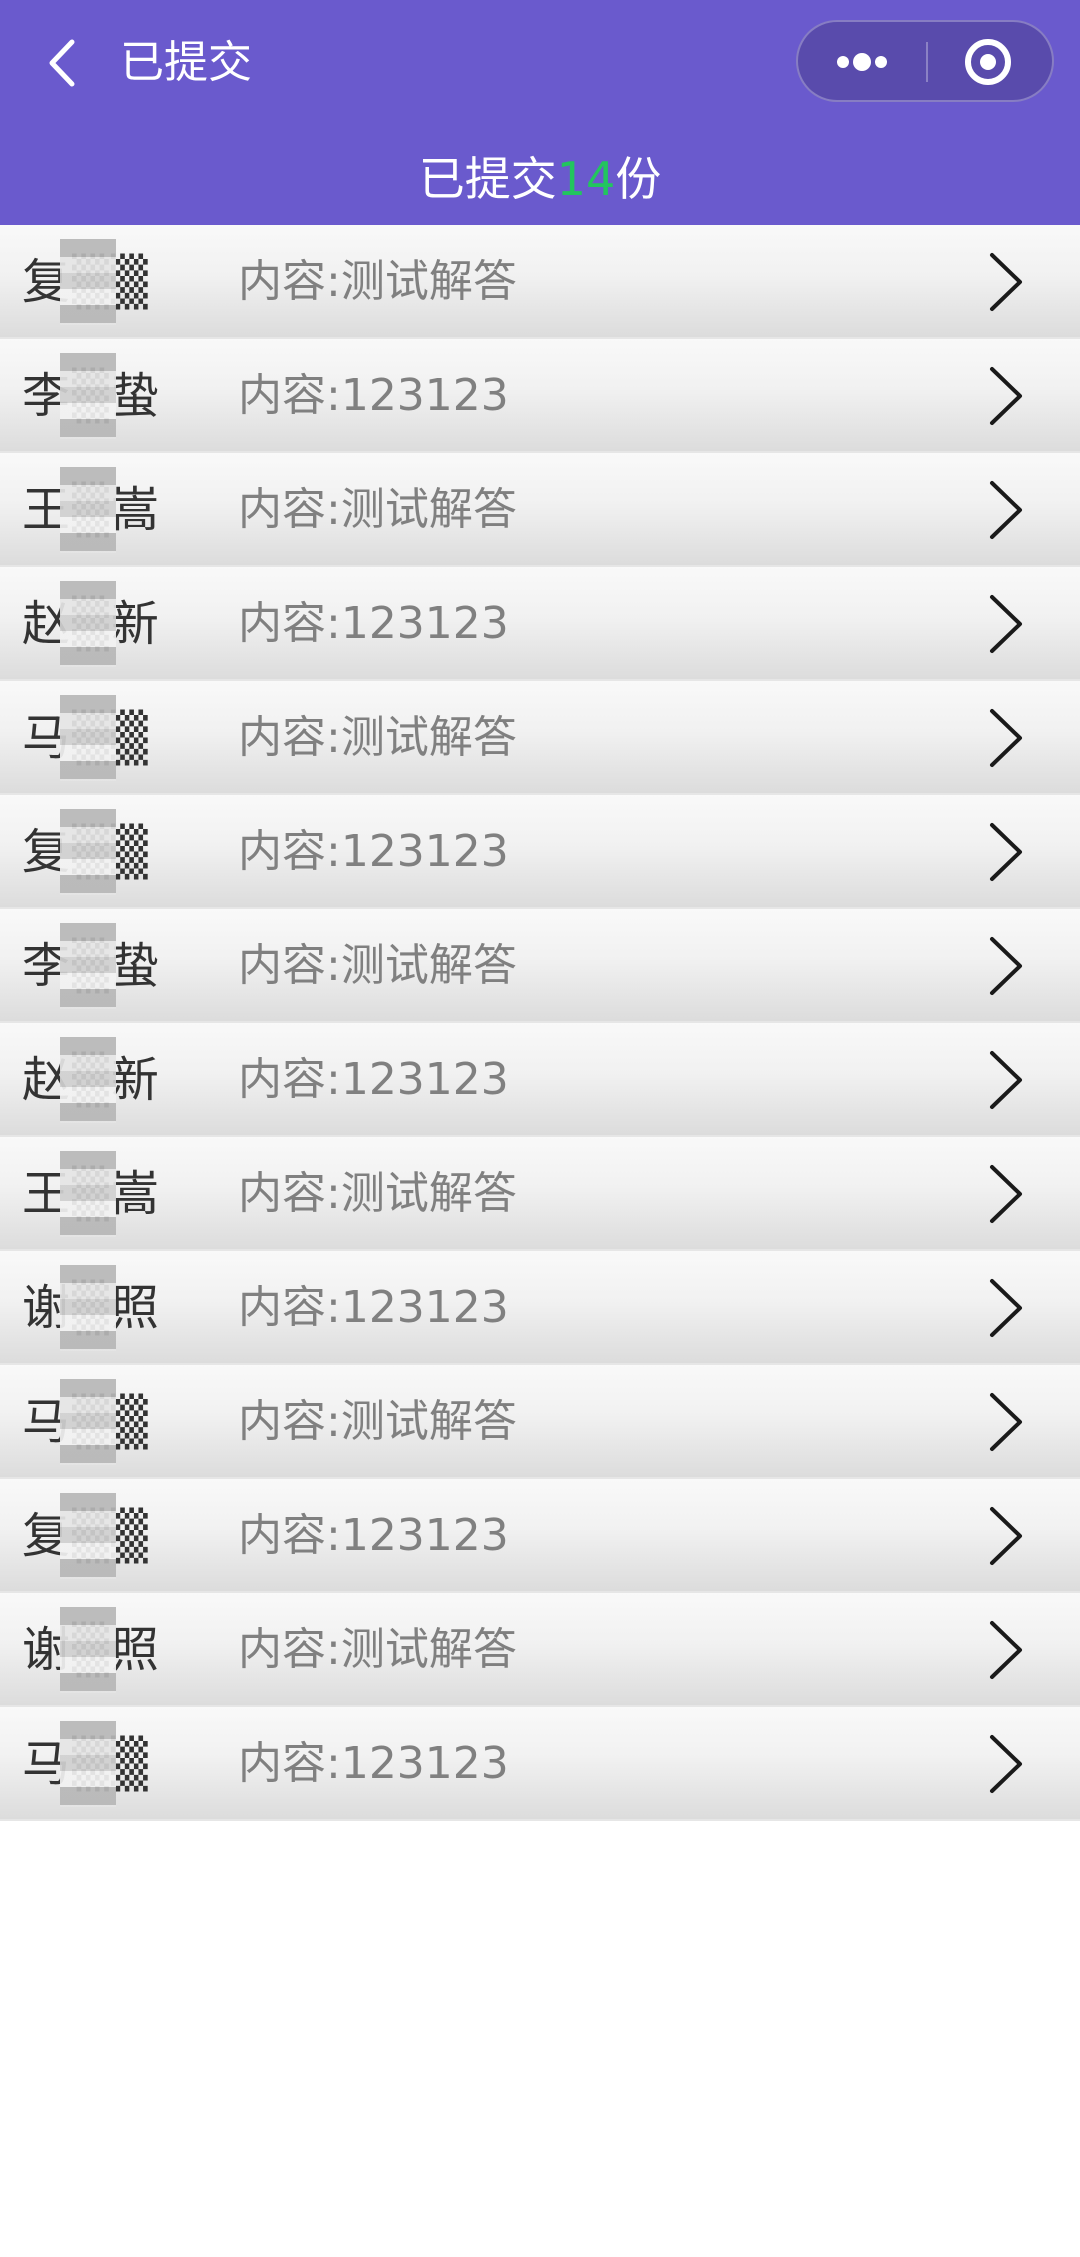 The width and height of the screenshot is (1080, 2257). I want to click on mini-program-capsule, so click(925, 61).